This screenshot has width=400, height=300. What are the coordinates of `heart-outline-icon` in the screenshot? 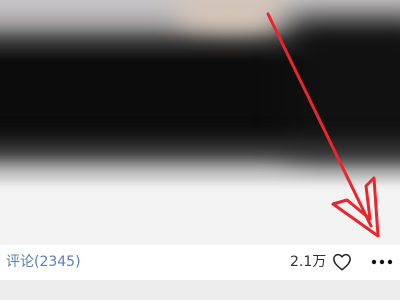 It's located at (342, 262).